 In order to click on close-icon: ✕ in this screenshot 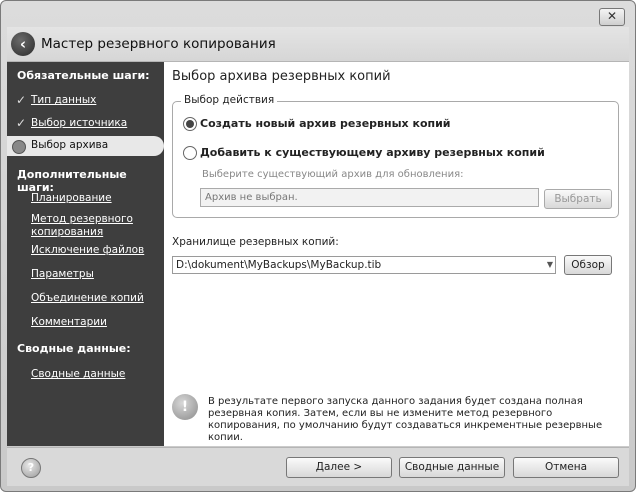, I will do `click(612, 16)`.